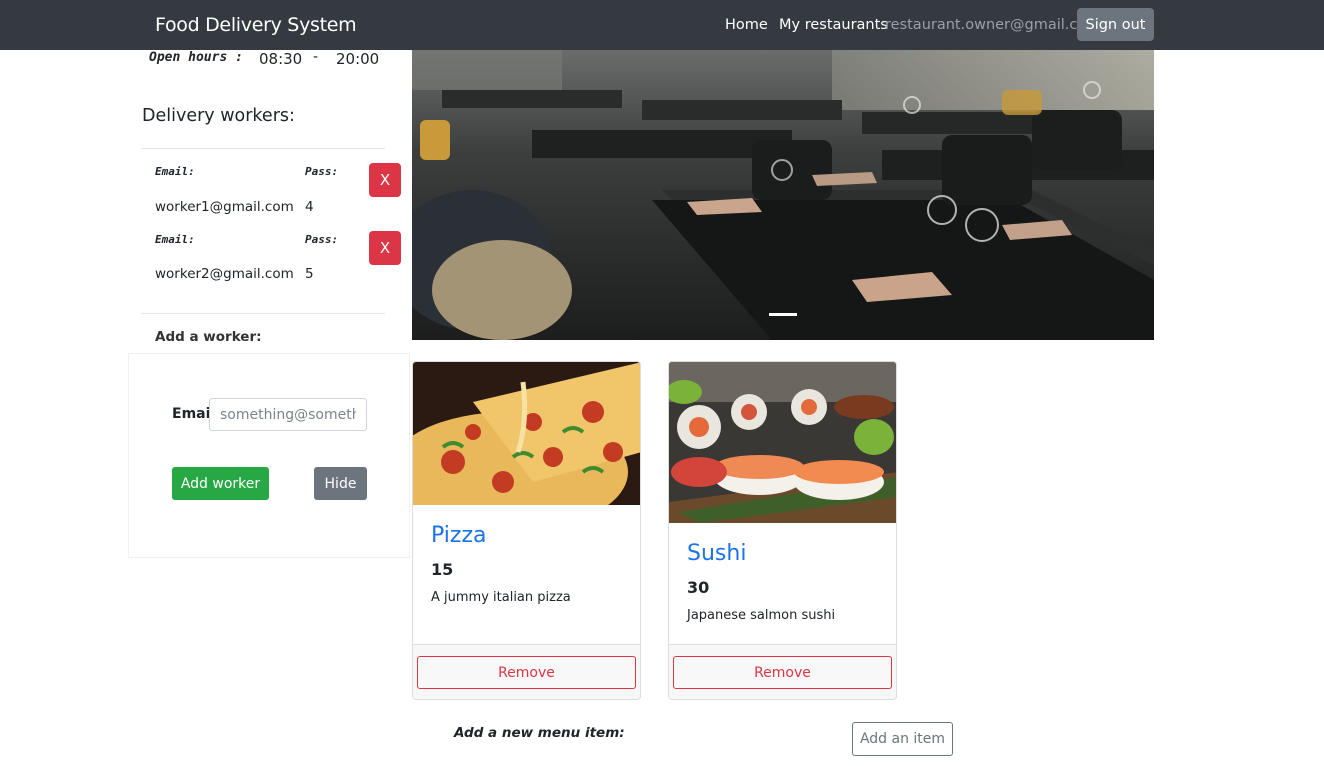 The image size is (1324, 766). What do you see at coordinates (269, 455) in the screenshot?
I see `add-worker-form` at bounding box center [269, 455].